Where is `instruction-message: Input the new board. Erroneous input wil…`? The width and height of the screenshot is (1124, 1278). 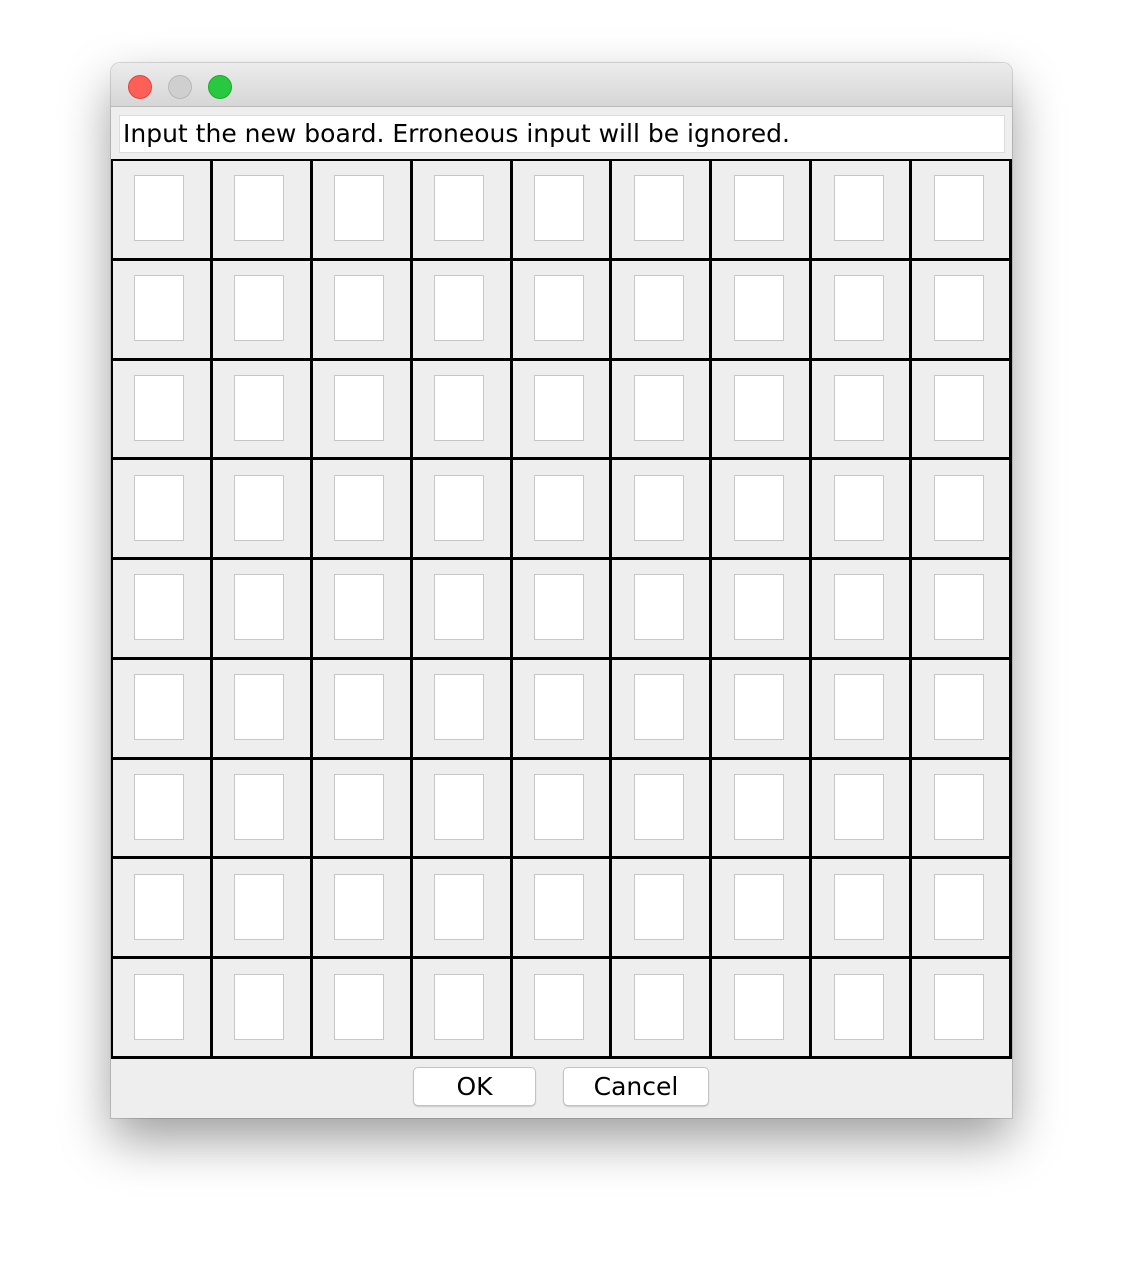
instruction-message: Input the new board. Erroneous input wil… is located at coordinates (562, 134).